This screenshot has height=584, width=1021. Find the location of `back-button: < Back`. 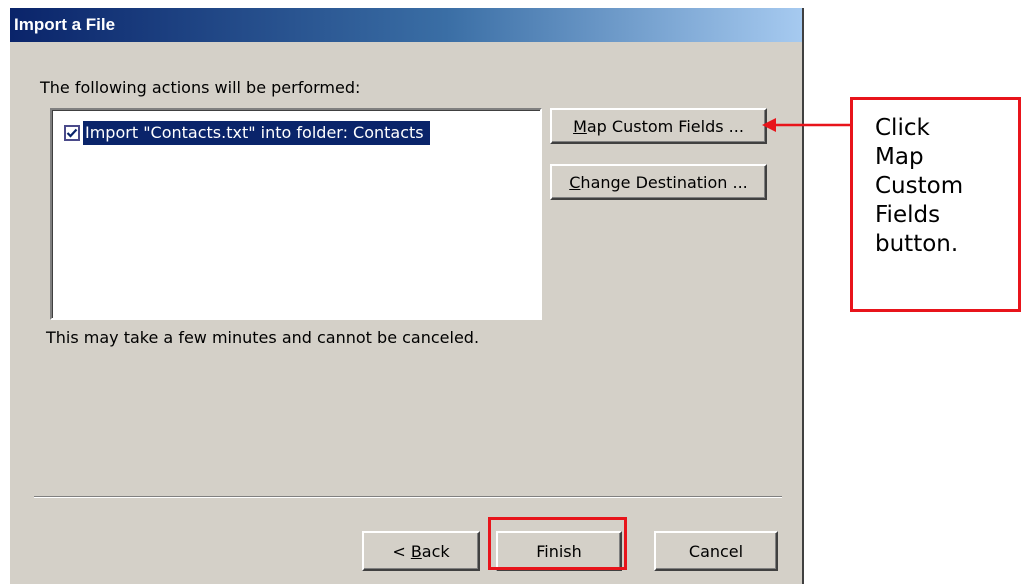

back-button: < Back is located at coordinates (421, 551).